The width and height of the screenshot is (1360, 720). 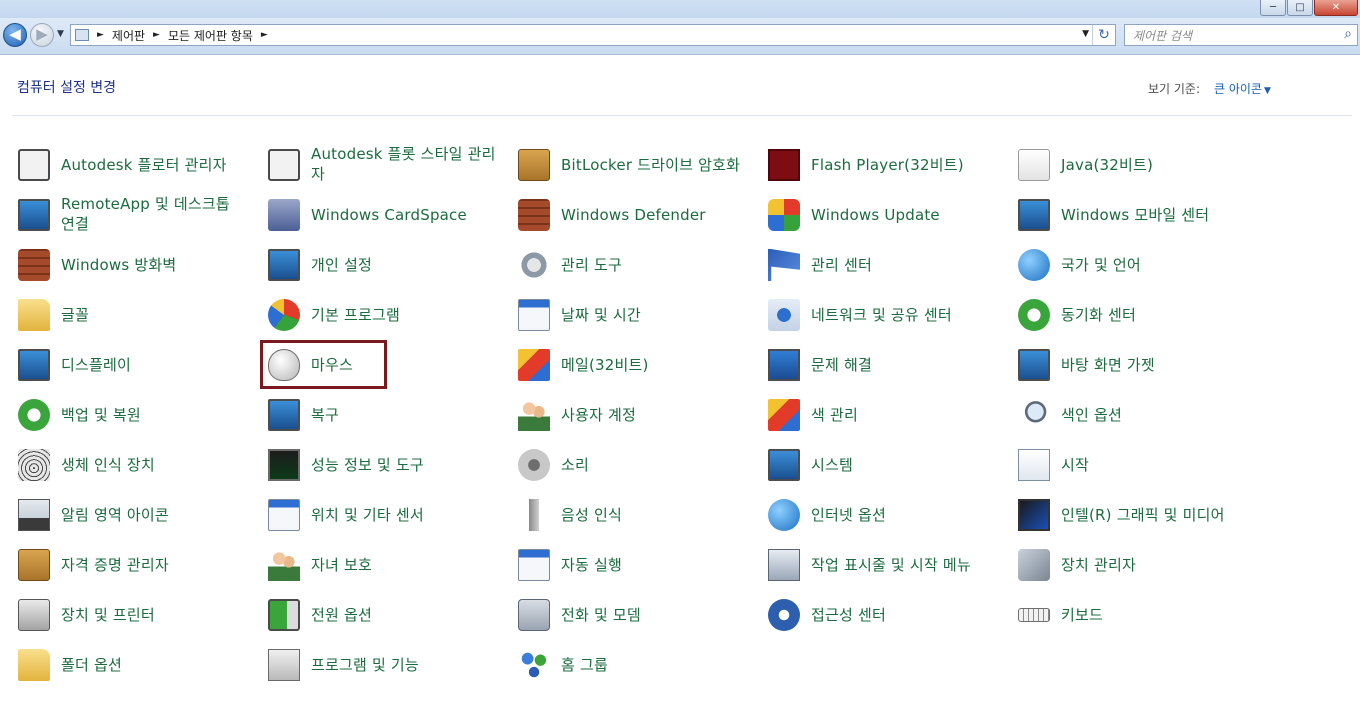 What do you see at coordinates (1134, 465) in the screenshot?
I see `control-panel-item: 시작` at bounding box center [1134, 465].